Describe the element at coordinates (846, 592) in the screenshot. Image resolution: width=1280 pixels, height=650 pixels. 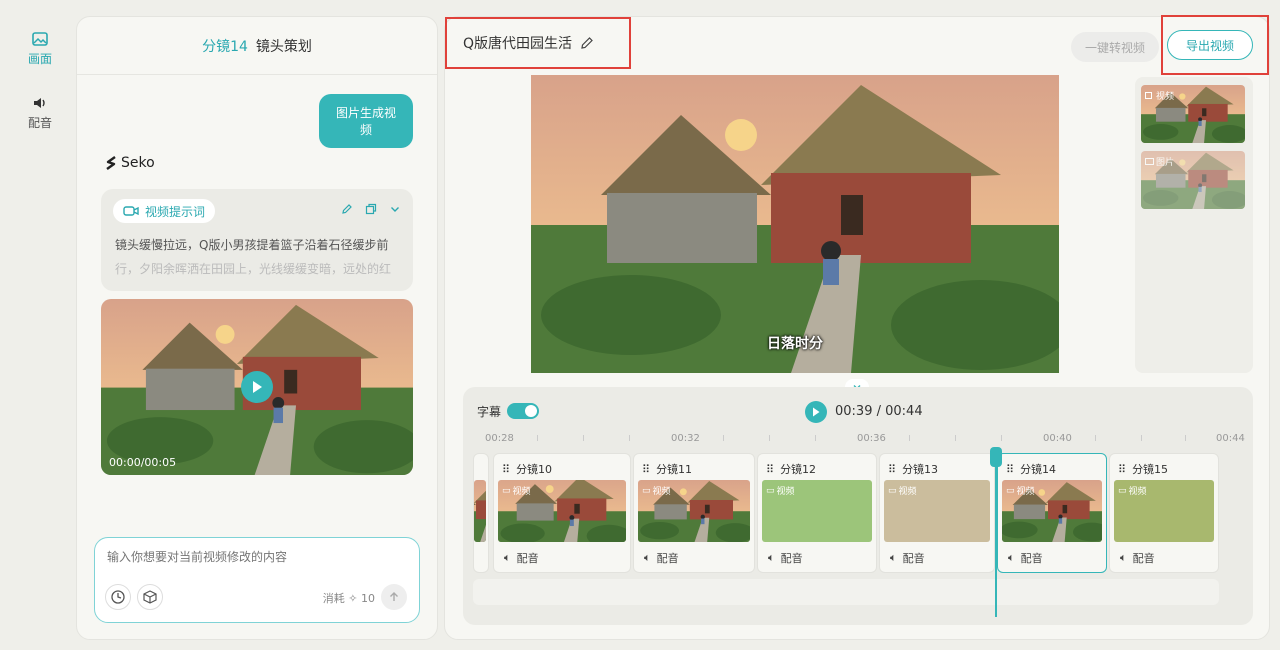
I see `audio-track` at that location.